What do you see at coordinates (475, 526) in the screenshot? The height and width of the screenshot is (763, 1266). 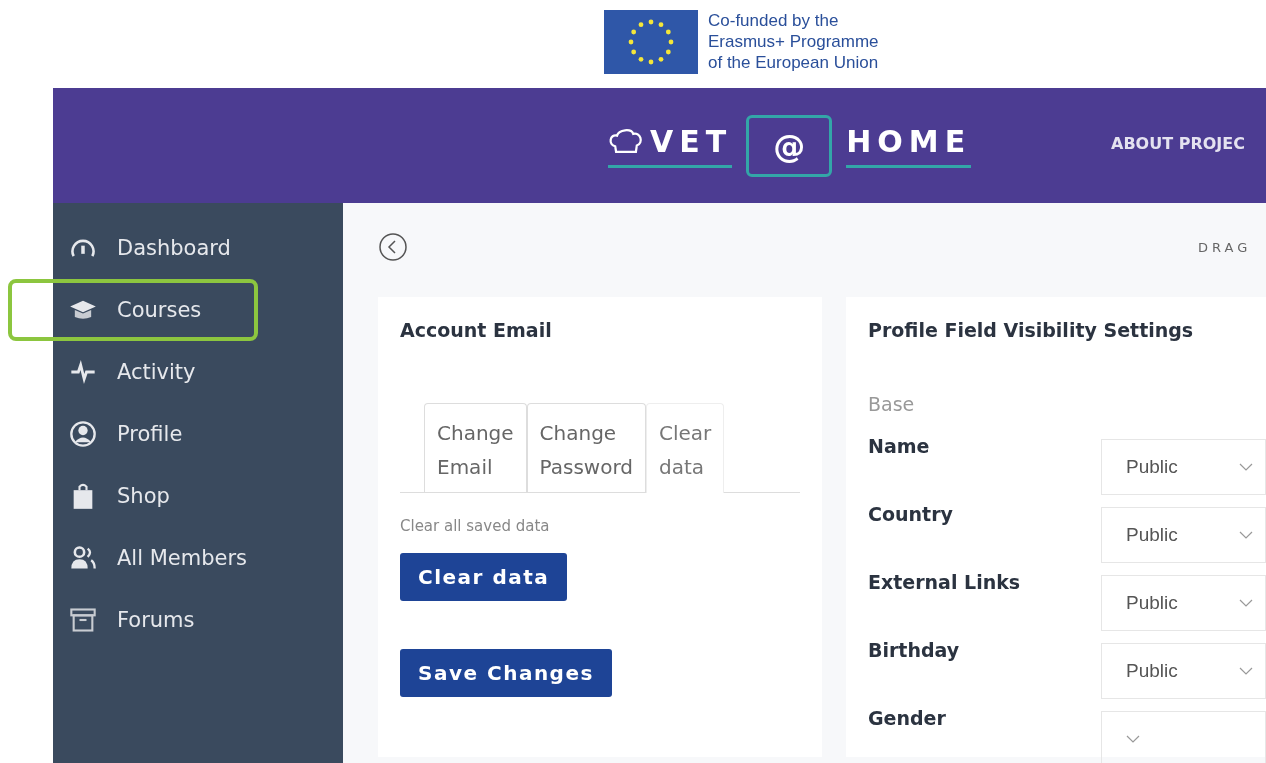 I see `description-text: Clear all saved data` at bounding box center [475, 526].